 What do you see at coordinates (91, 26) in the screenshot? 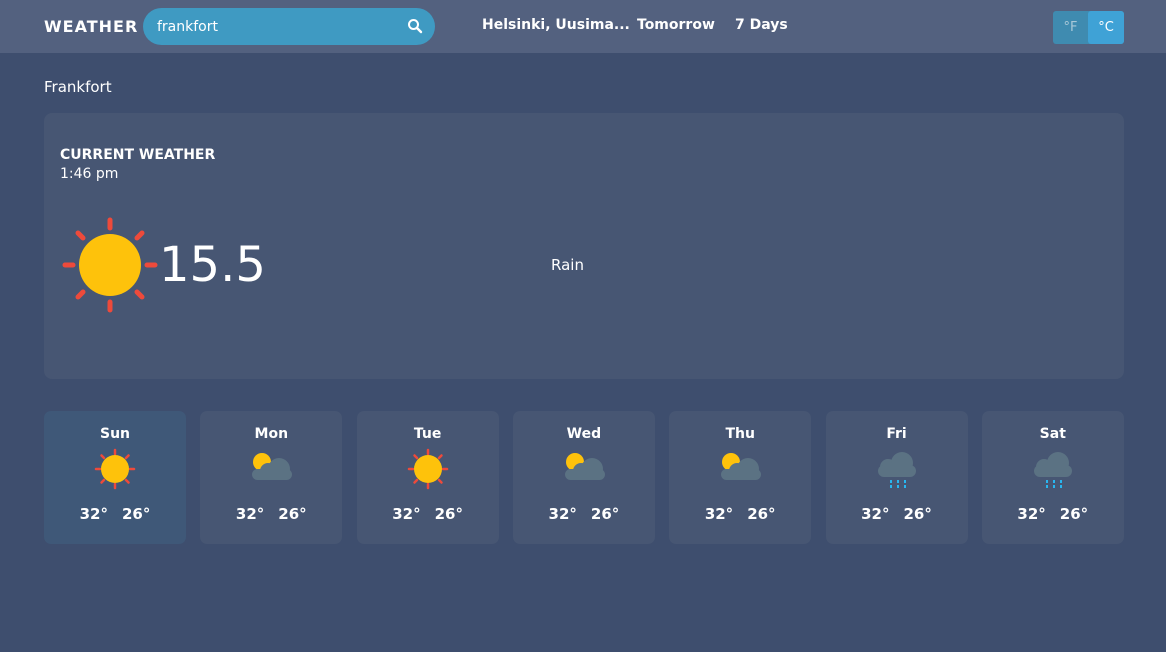
I see `brand-logo: WEATHER` at bounding box center [91, 26].